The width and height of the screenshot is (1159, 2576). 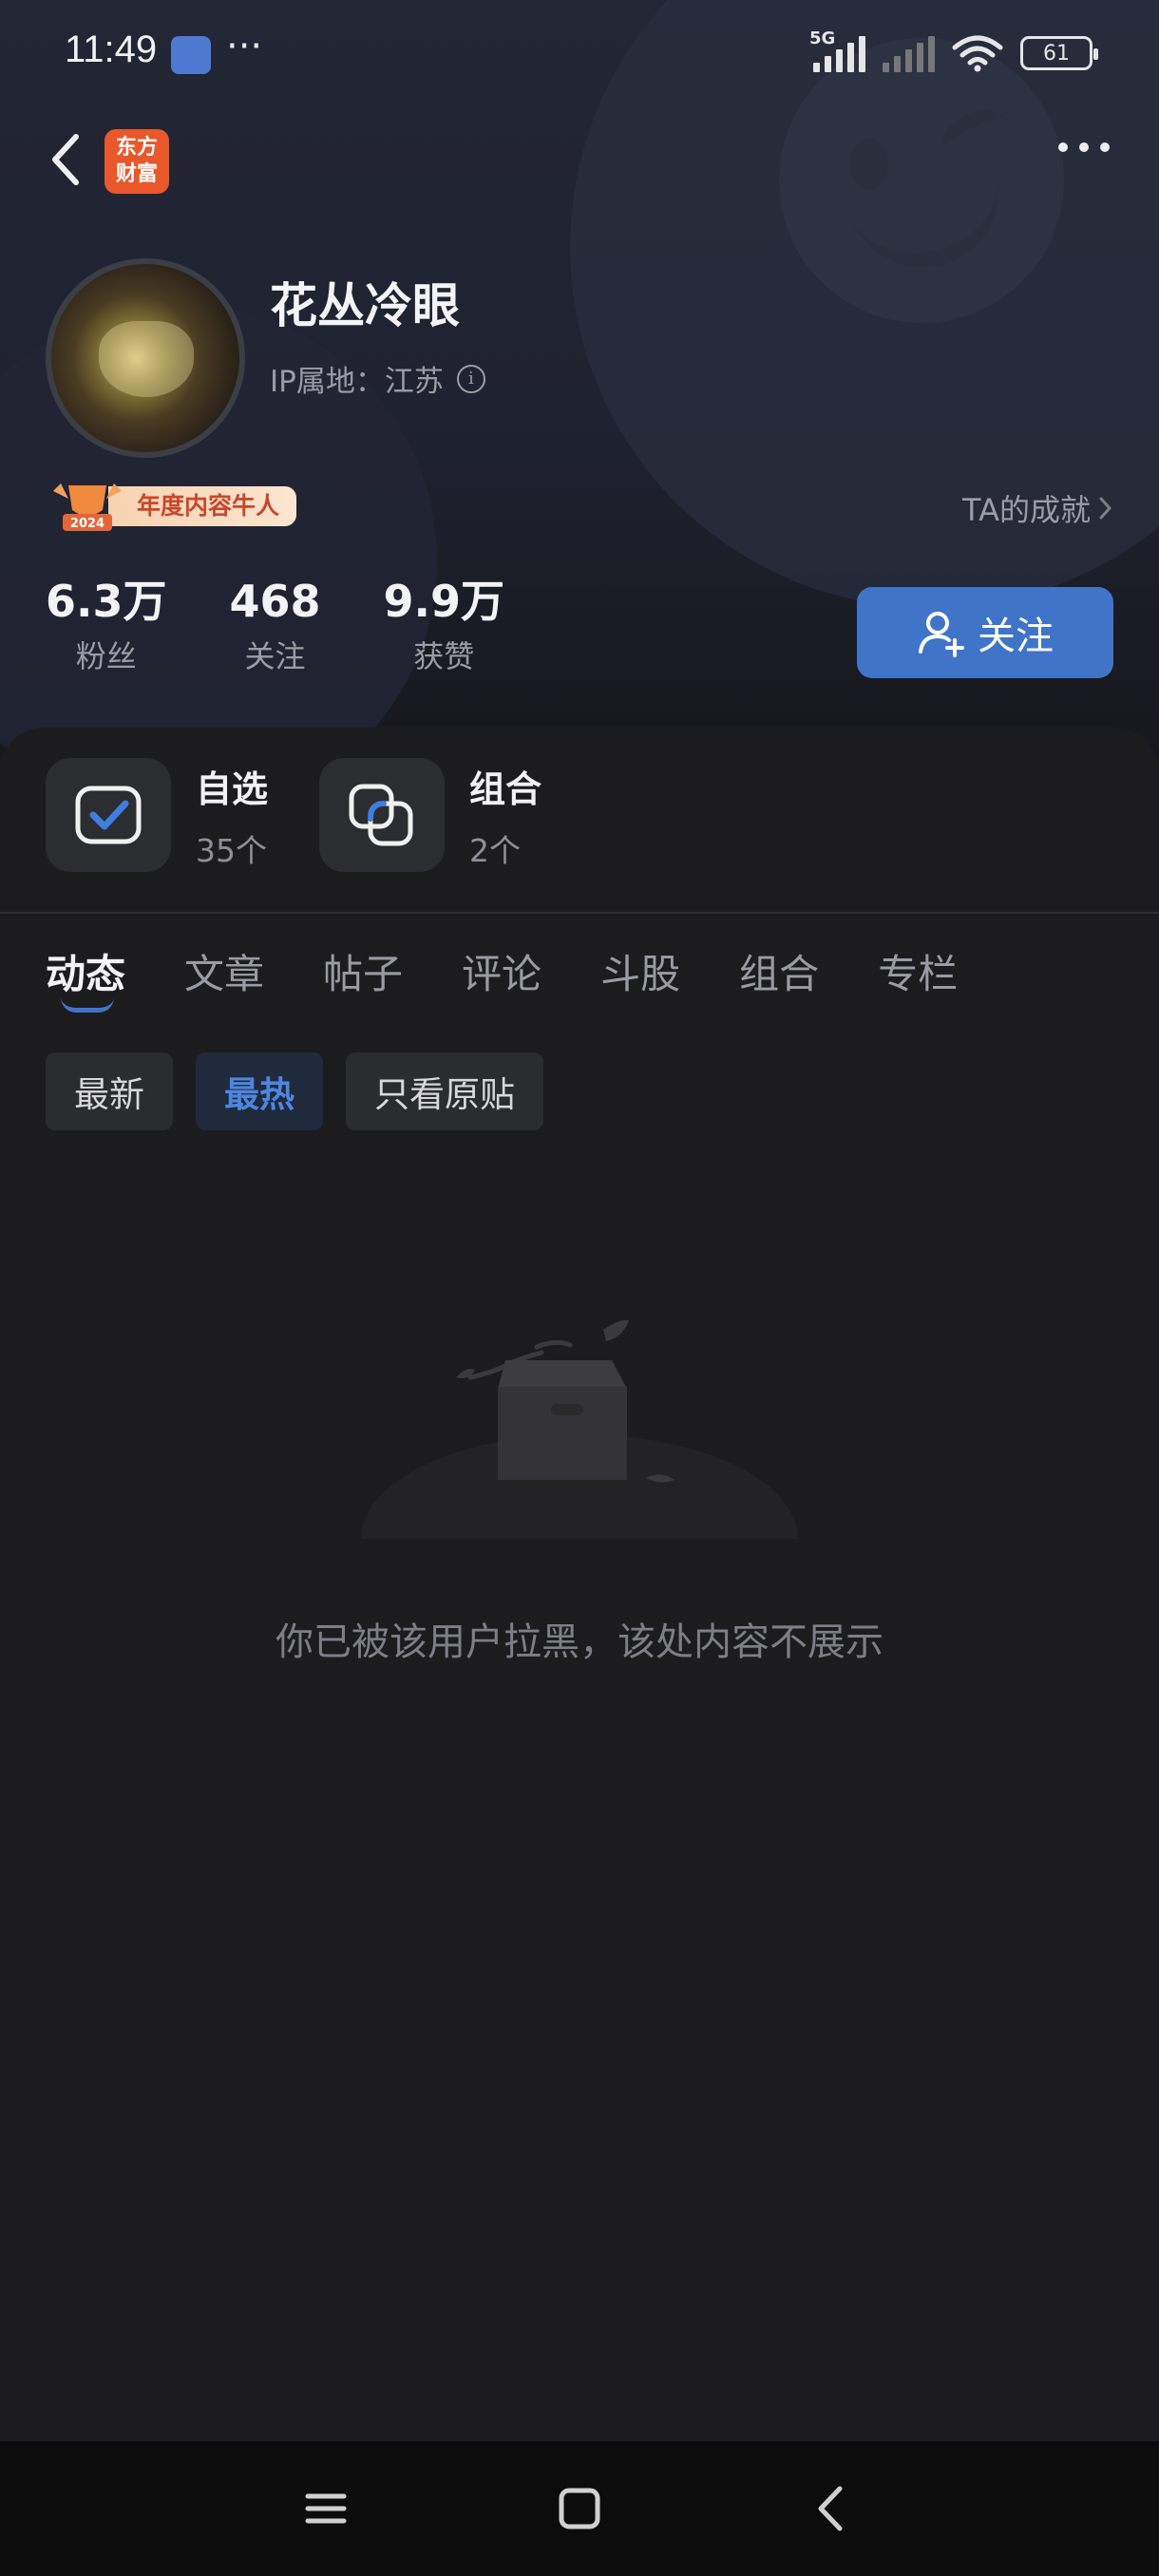 What do you see at coordinates (1105, 508) in the screenshot?
I see `chevron-right-icon` at bounding box center [1105, 508].